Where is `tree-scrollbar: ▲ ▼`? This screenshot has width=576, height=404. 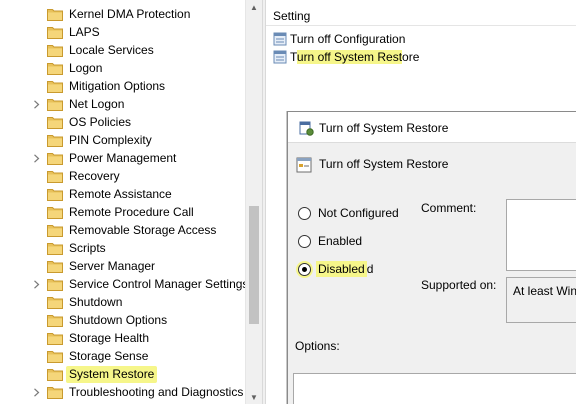
tree-scrollbar: ▲ ▼ is located at coordinates (253, 202).